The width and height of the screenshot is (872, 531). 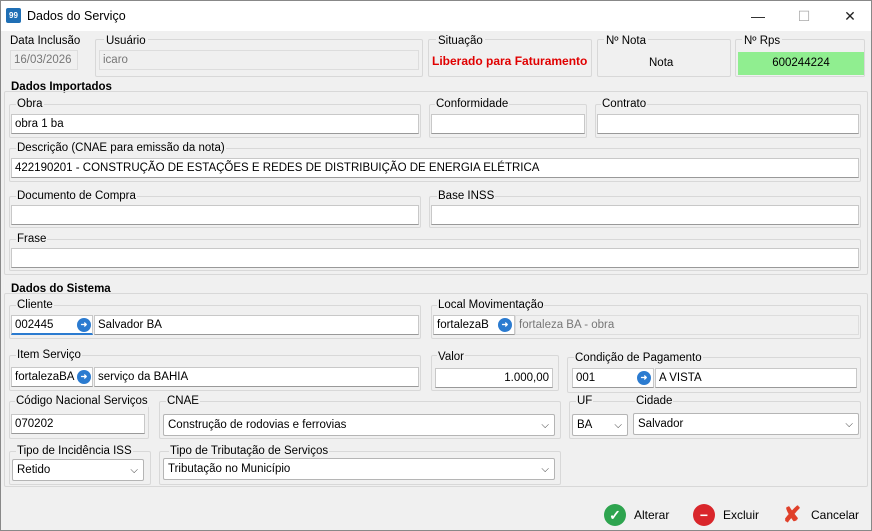 What do you see at coordinates (835, 515) in the screenshot?
I see `cancelar-label: Cancelar` at bounding box center [835, 515].